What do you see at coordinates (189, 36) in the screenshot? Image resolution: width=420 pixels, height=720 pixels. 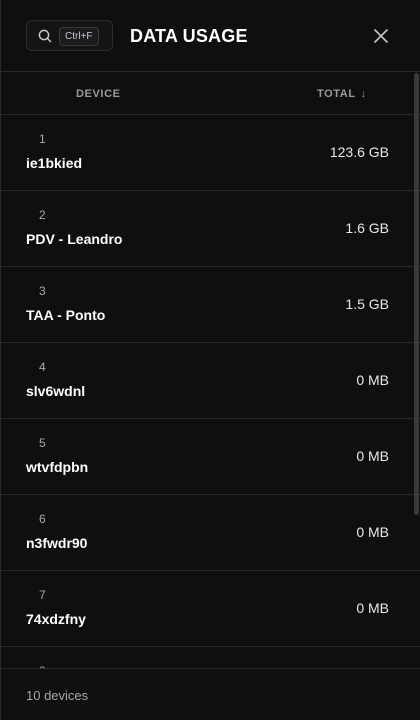 I see `page-title: DATA USAGE` at bounding box center [189, 36].